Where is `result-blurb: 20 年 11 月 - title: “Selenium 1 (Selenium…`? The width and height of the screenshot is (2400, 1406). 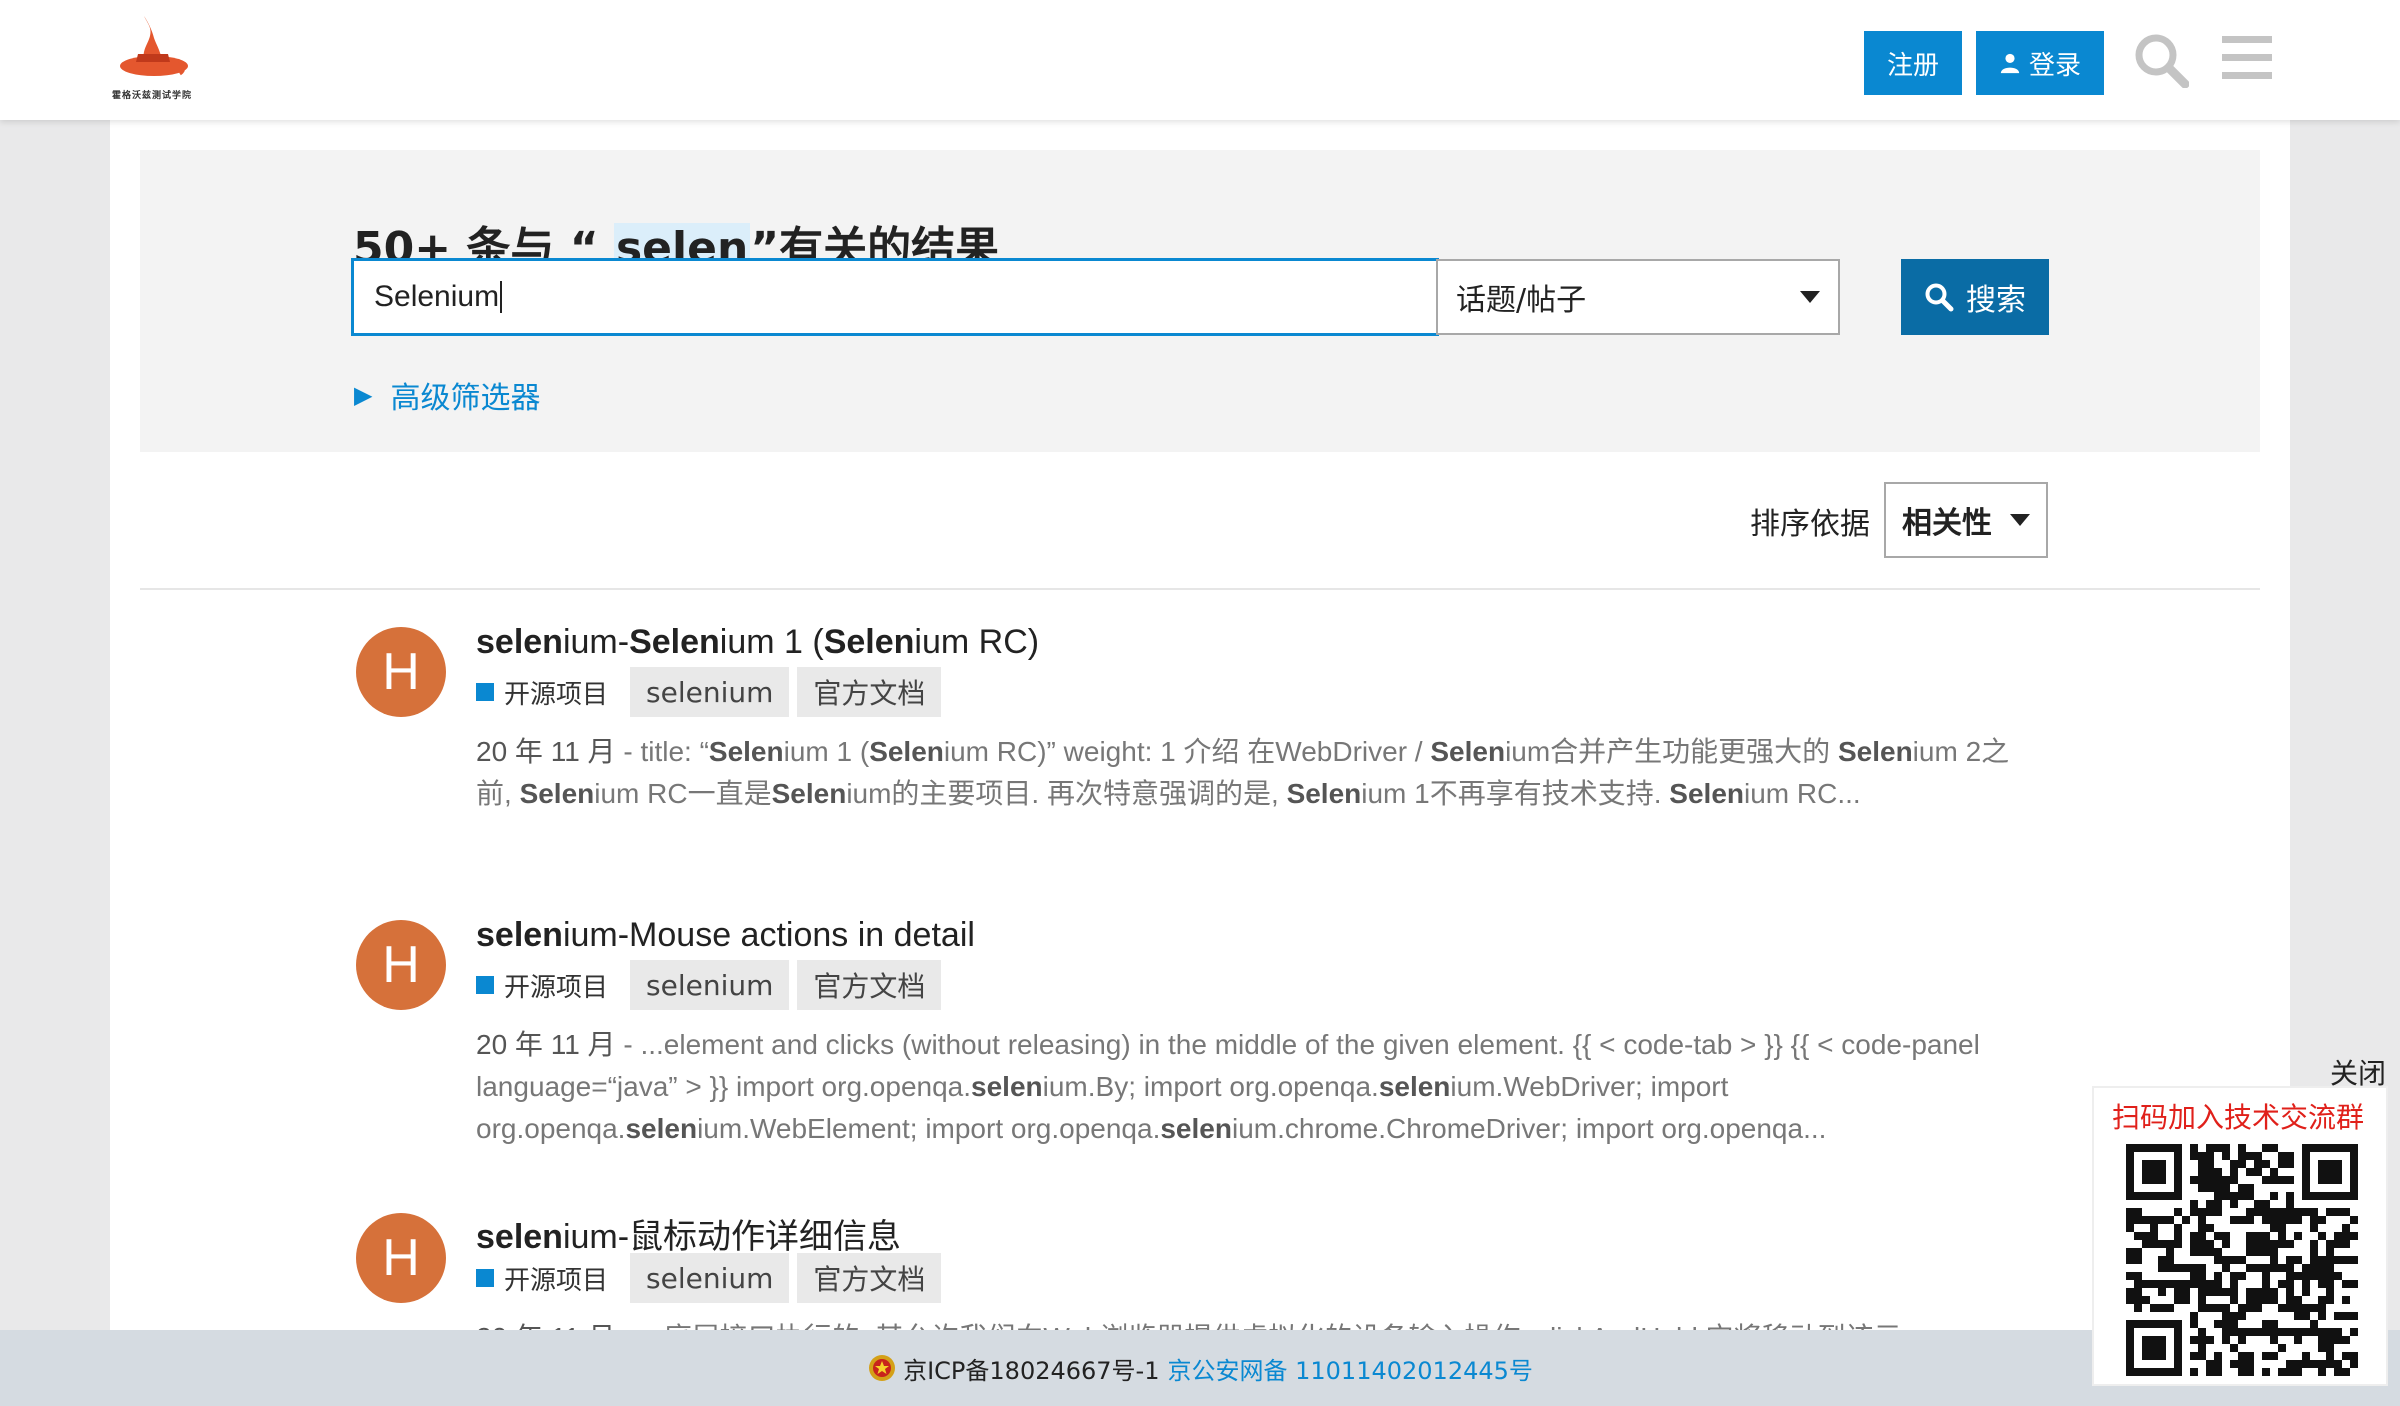
result-blurb: 20 年 11 月 - title: “Selenium 1 (Selenium… is located at coordinates (1254, 773).